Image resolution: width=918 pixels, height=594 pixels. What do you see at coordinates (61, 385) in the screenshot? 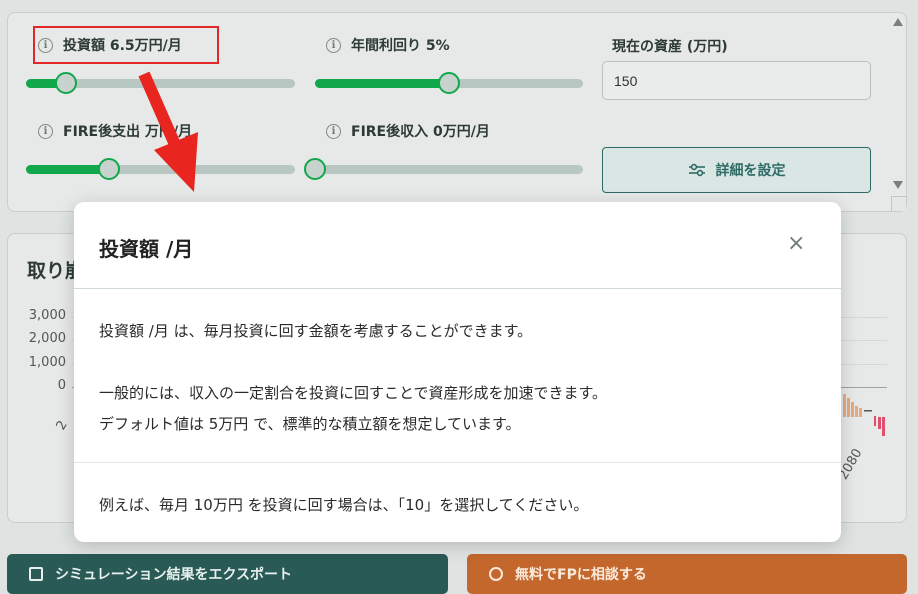
I see `y-tick-label: 0` at bounding box center [61, 385].